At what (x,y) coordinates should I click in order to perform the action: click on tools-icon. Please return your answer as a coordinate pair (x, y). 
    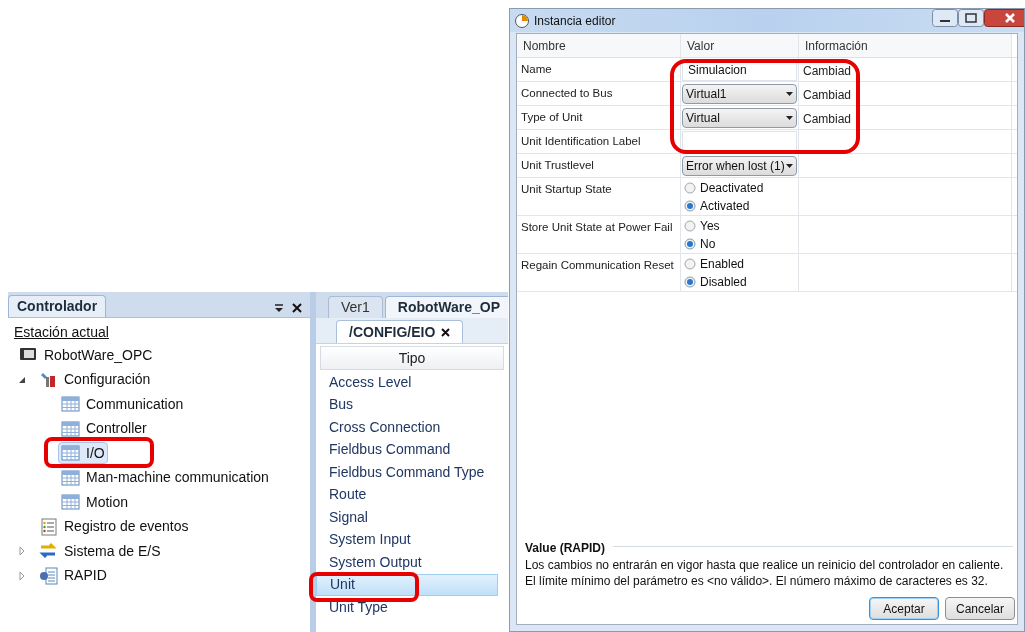
    Looking at the image, I should click on (48, 379).